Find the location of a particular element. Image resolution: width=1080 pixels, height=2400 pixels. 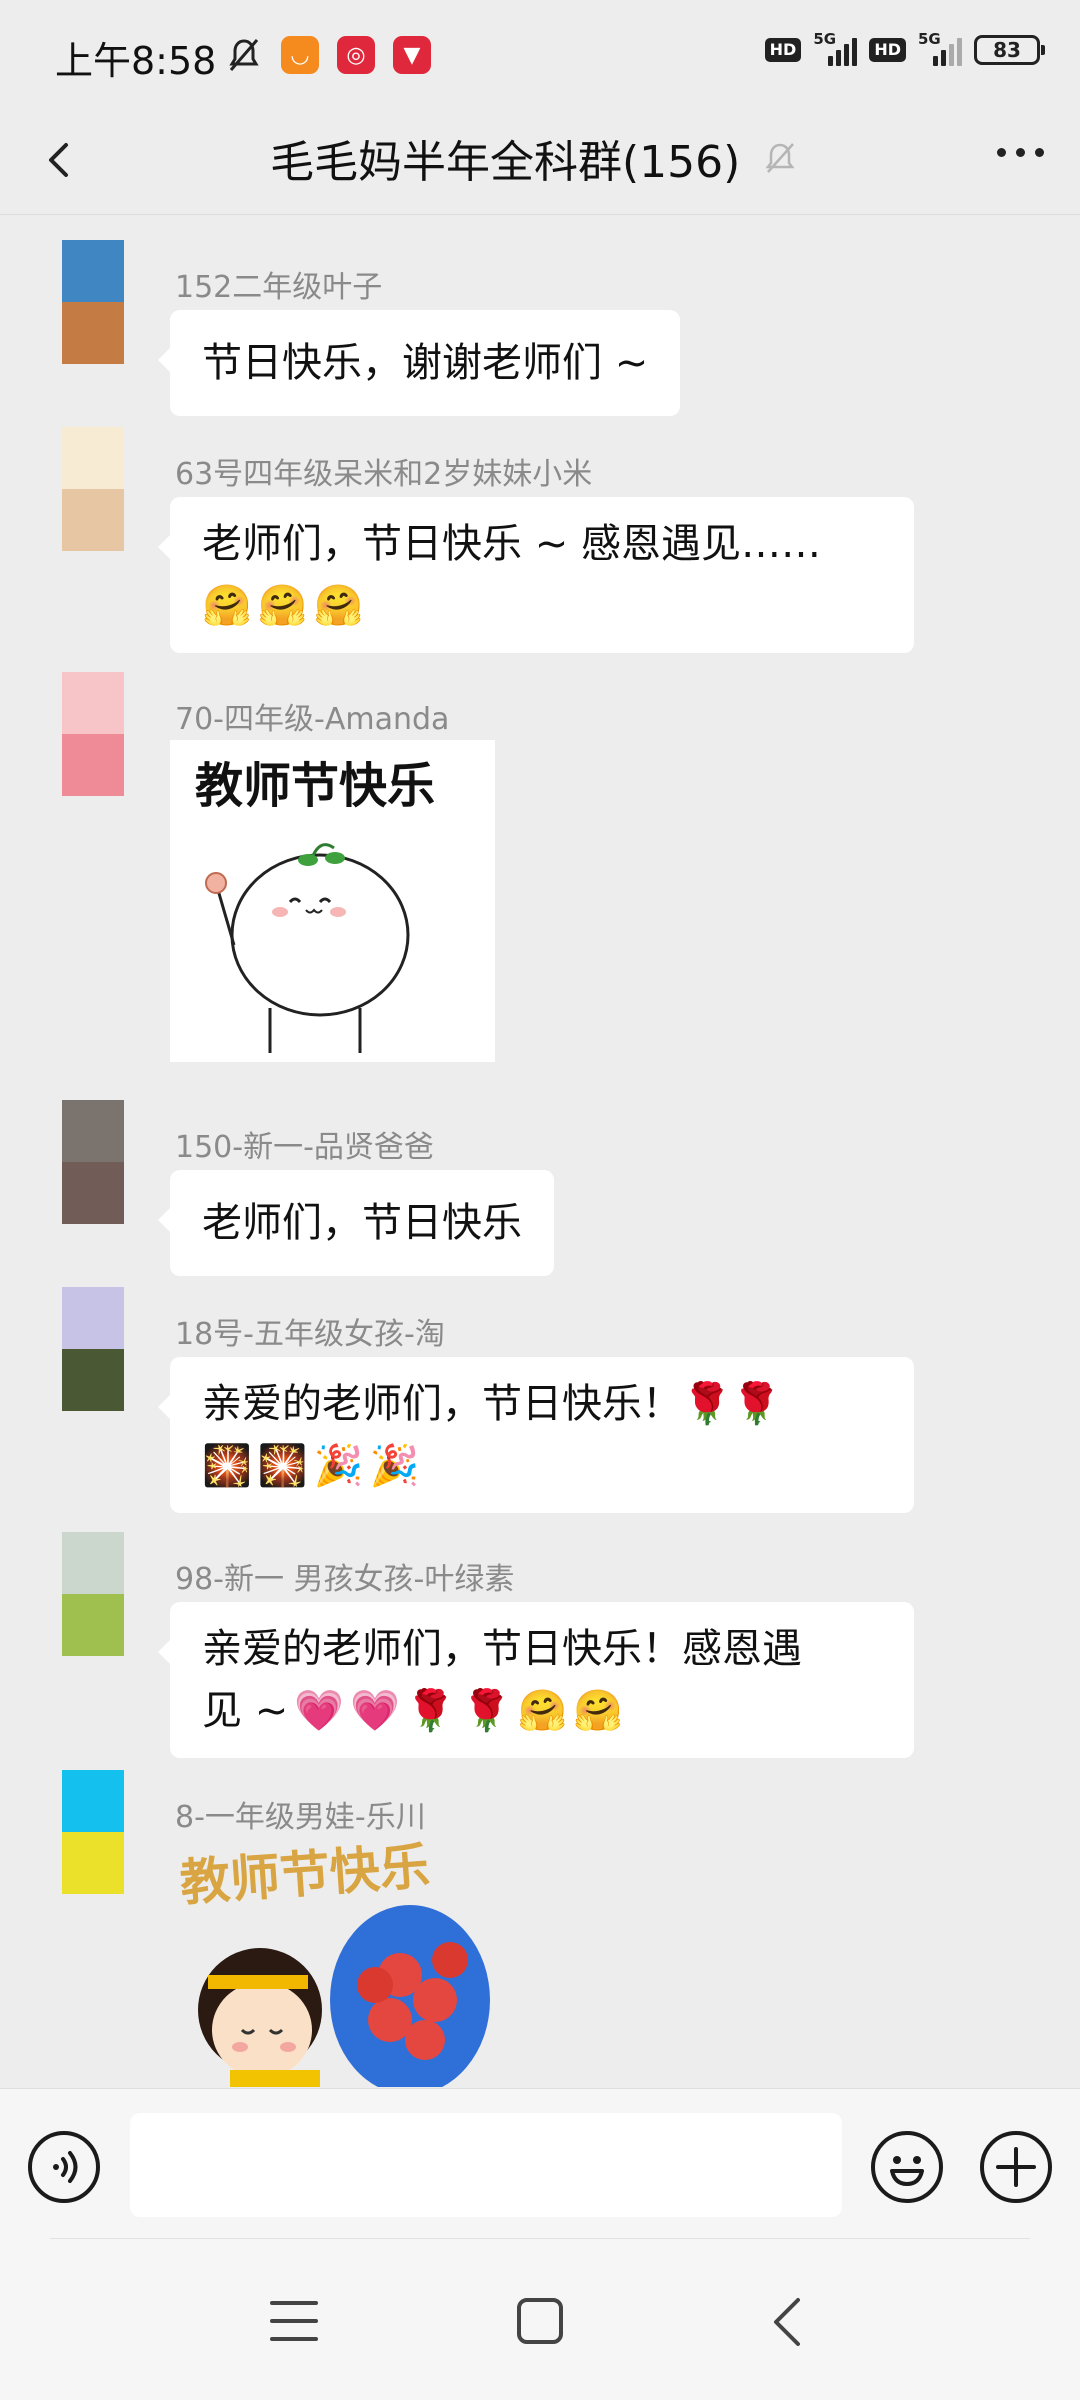

message-text: 亲爱的老师们，节日快乐！感恩遇 is located at coordinates (502, 1649).